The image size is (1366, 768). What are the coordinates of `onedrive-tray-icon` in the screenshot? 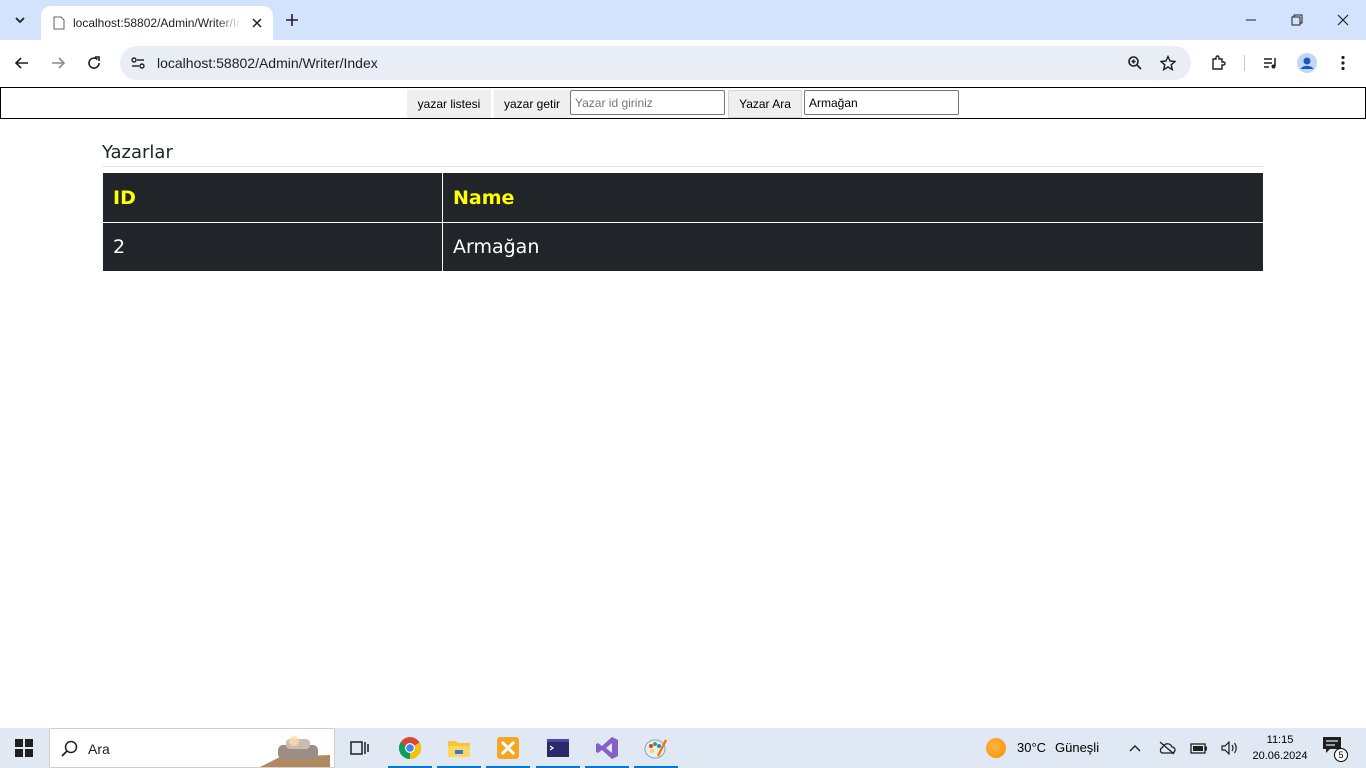 It's located at (1167, 748).